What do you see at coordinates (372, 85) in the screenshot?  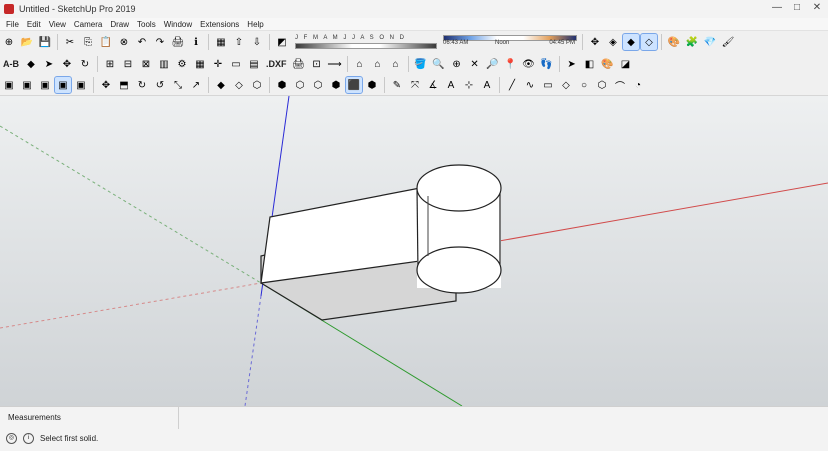 I see `style-mono-icon: ⬢` at bounding box center [372, 85].